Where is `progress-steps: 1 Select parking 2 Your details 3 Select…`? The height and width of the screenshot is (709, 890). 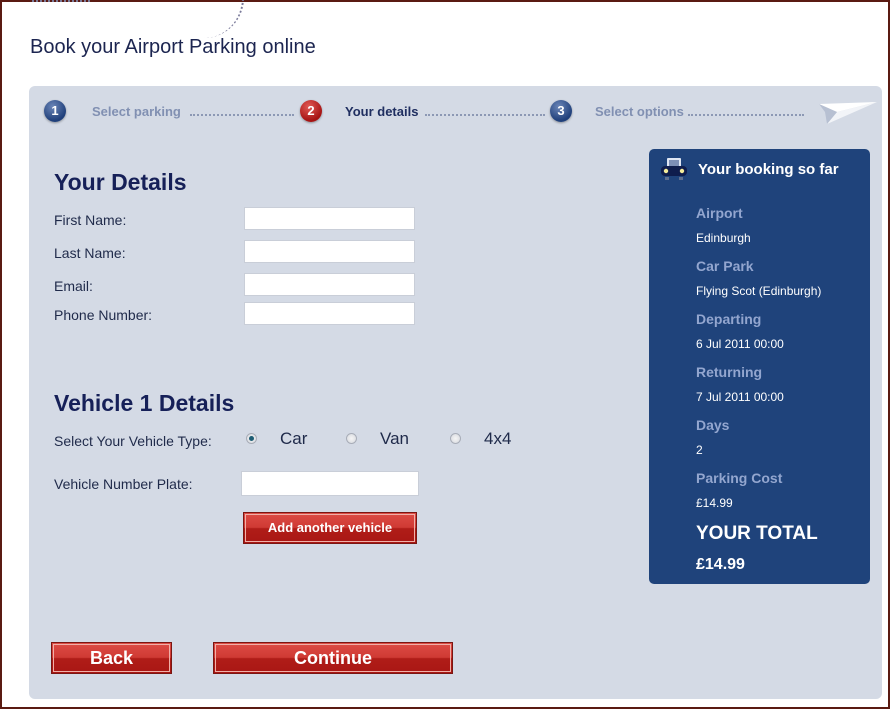 progress-steps: 1 Select parking 2 Your details 3 Select… is located at coordinates (460, 113).